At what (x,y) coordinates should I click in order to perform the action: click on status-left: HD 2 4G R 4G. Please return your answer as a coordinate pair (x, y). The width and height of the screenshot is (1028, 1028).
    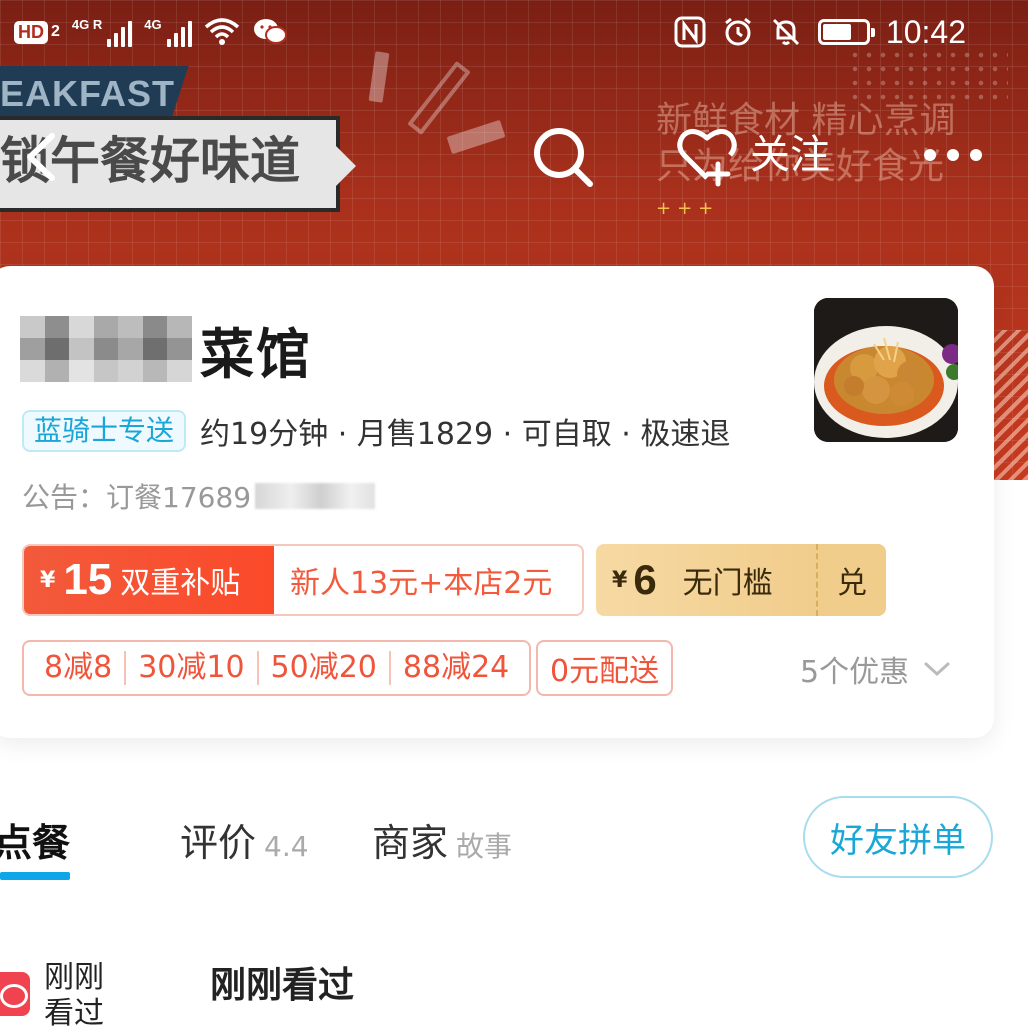
    Looking at the image, I should click on (151, 32).